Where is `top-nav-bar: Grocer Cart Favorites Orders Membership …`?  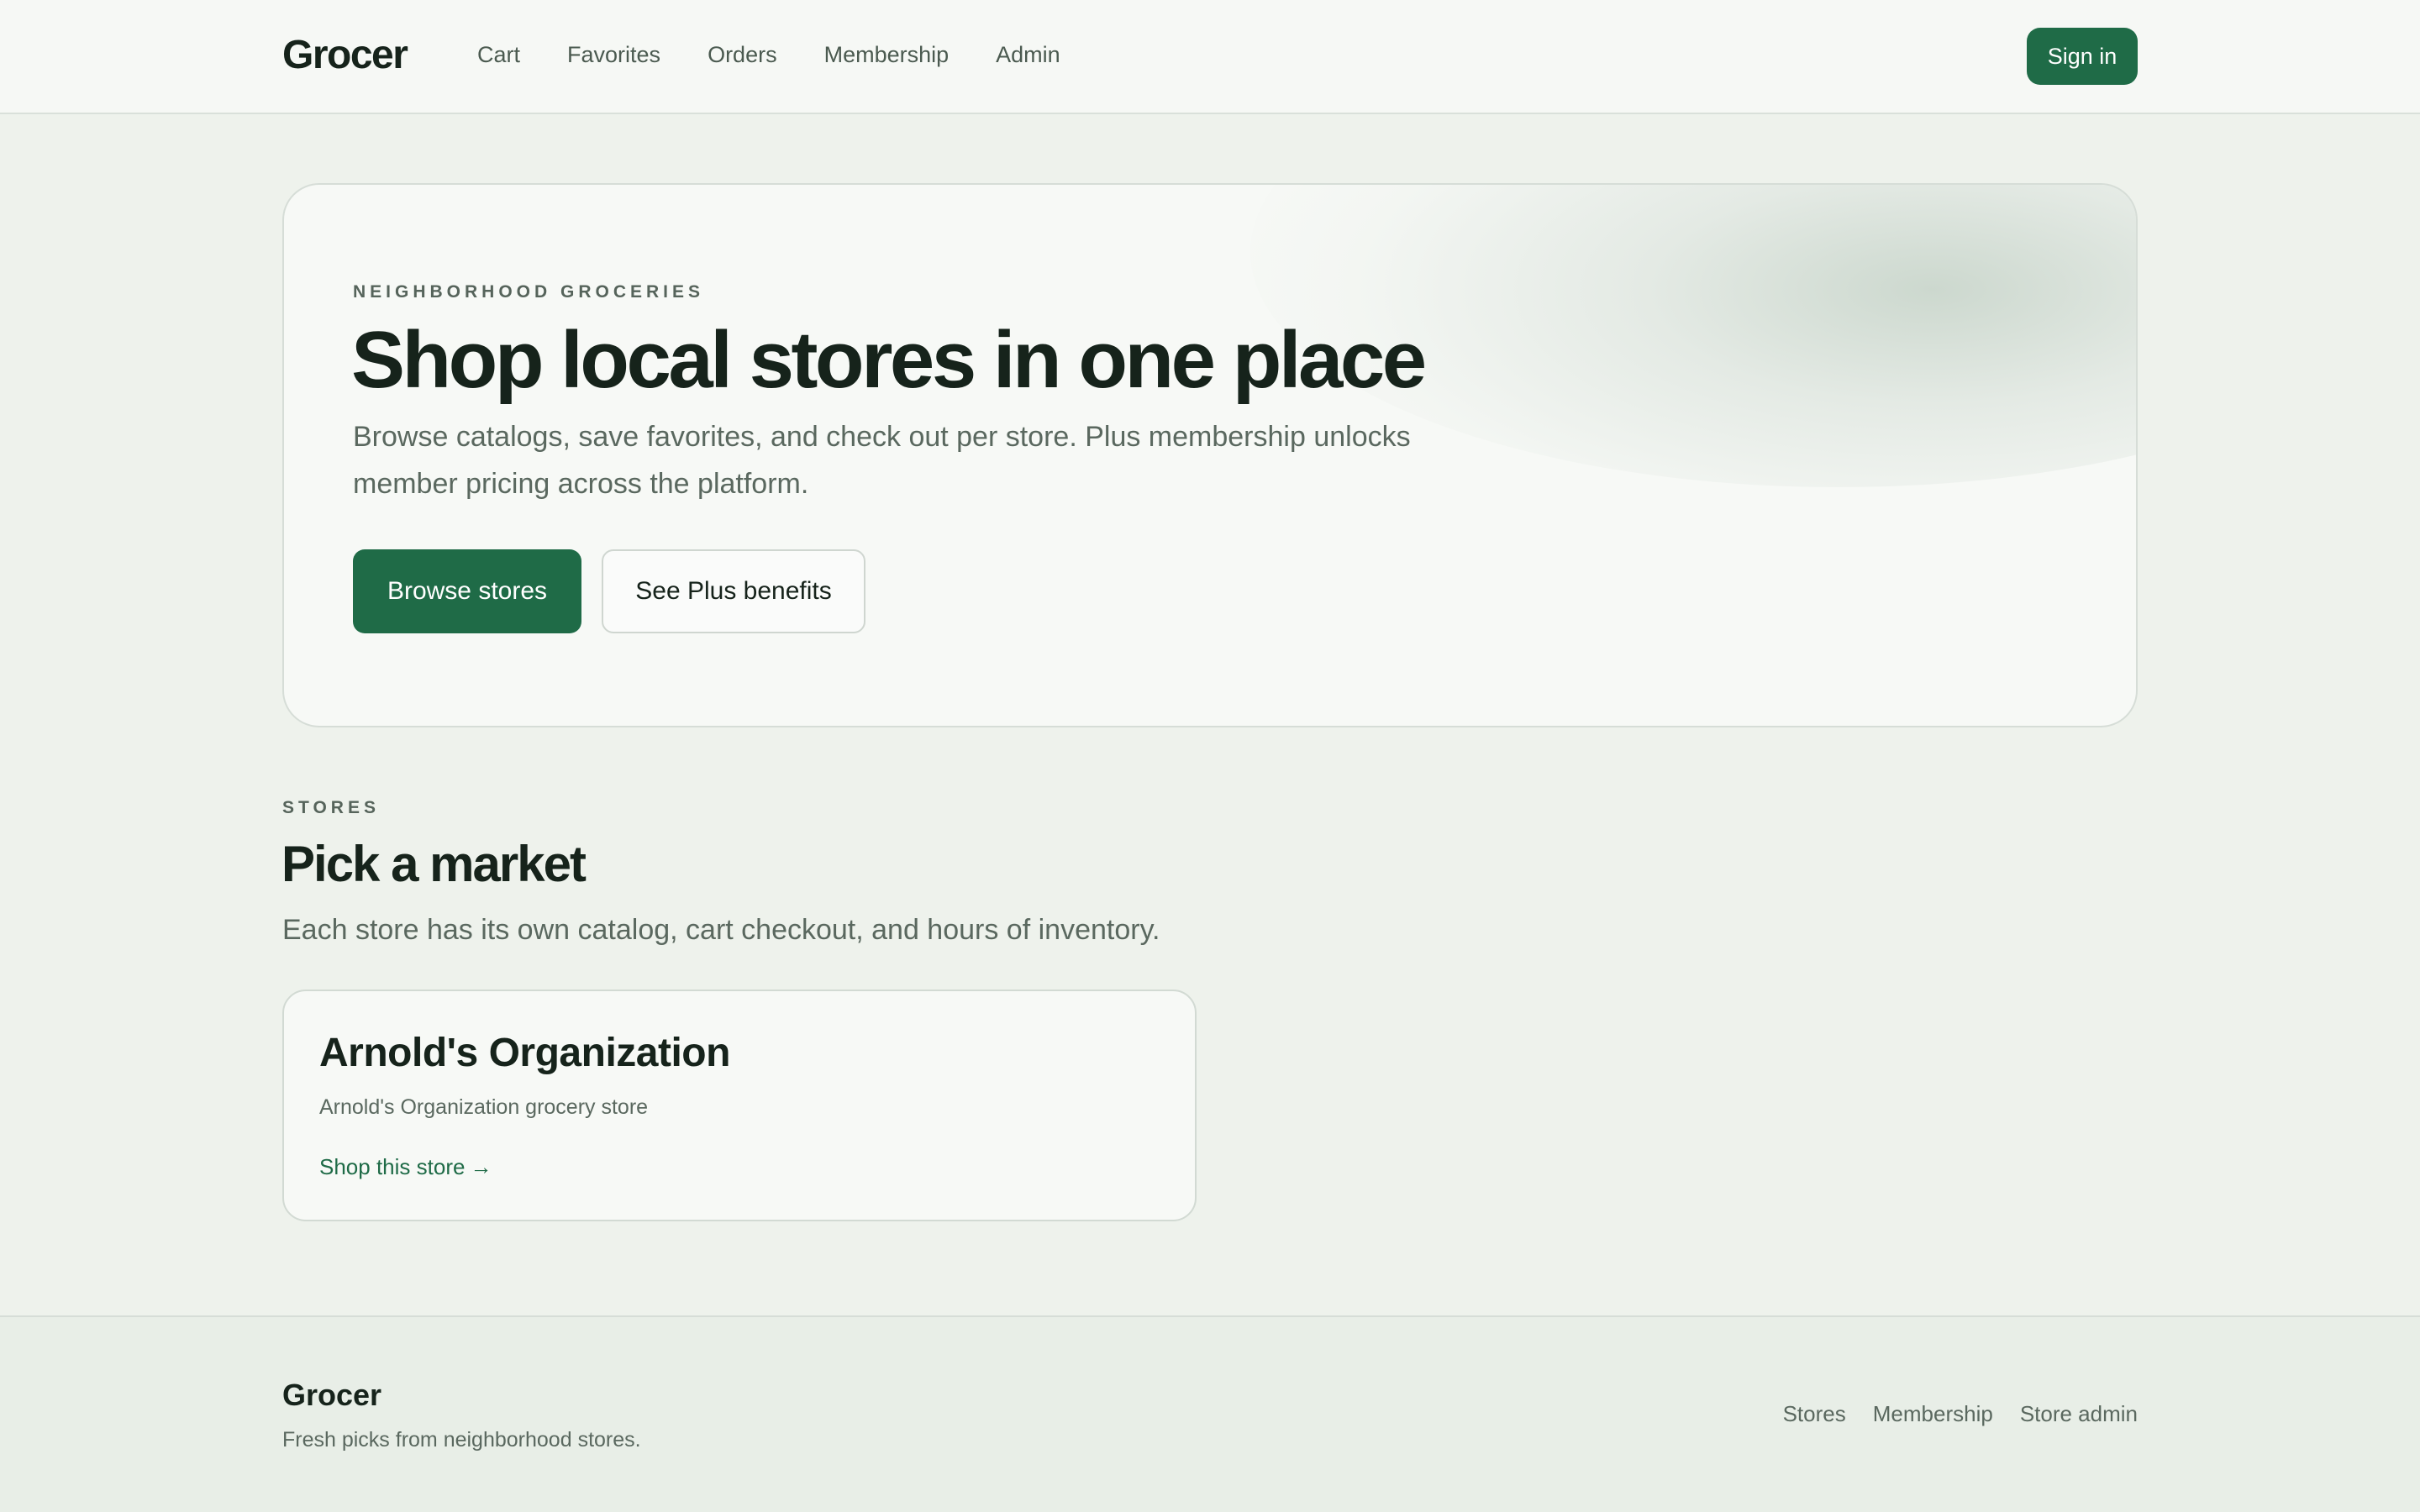
top-nav-bar: Grocer Cart Favorites Orders Membership … is located at coordinates (1210, 57).